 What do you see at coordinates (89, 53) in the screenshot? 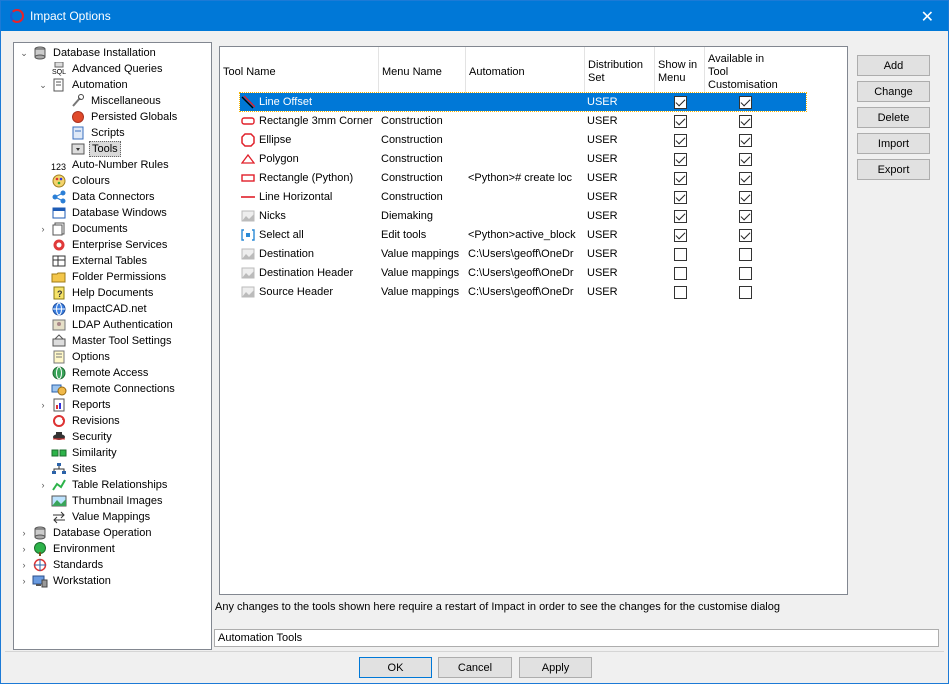
I see `tree-item-database-installation: ⌄ Database Installation` at bounding box center [89, 53].